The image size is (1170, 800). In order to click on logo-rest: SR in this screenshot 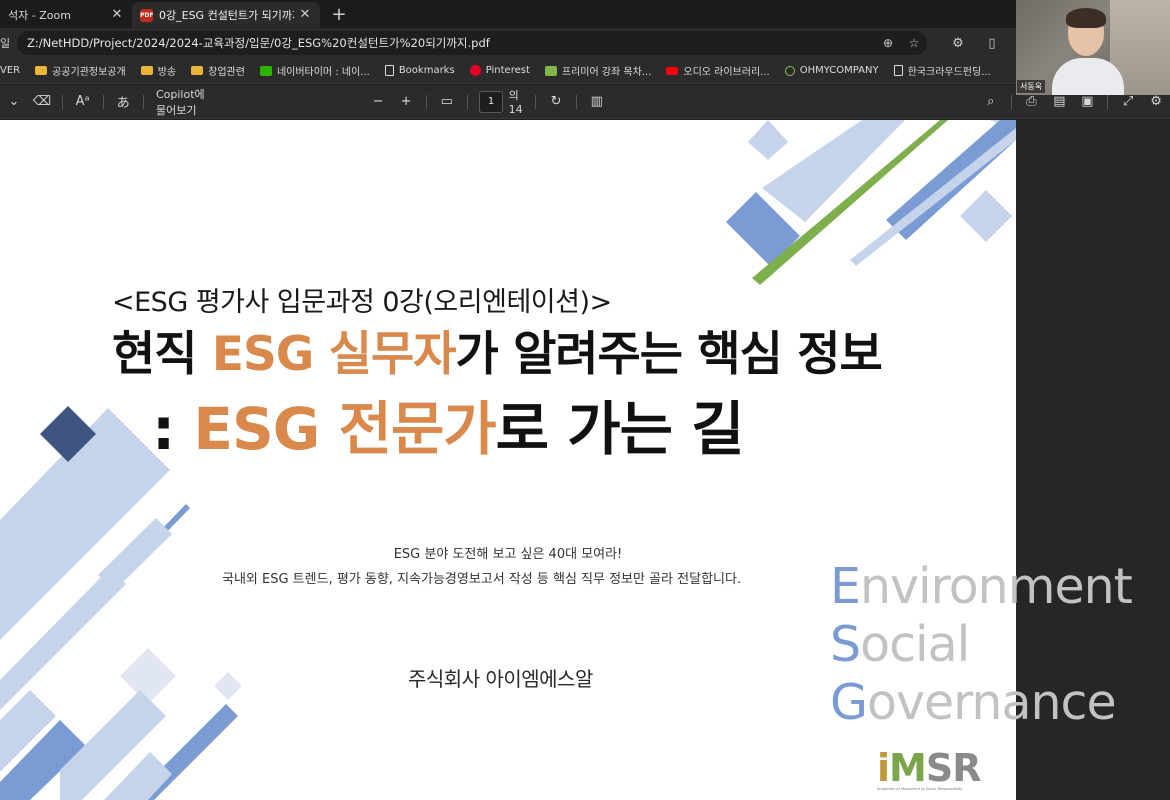, I will do `click(953, 768)`.